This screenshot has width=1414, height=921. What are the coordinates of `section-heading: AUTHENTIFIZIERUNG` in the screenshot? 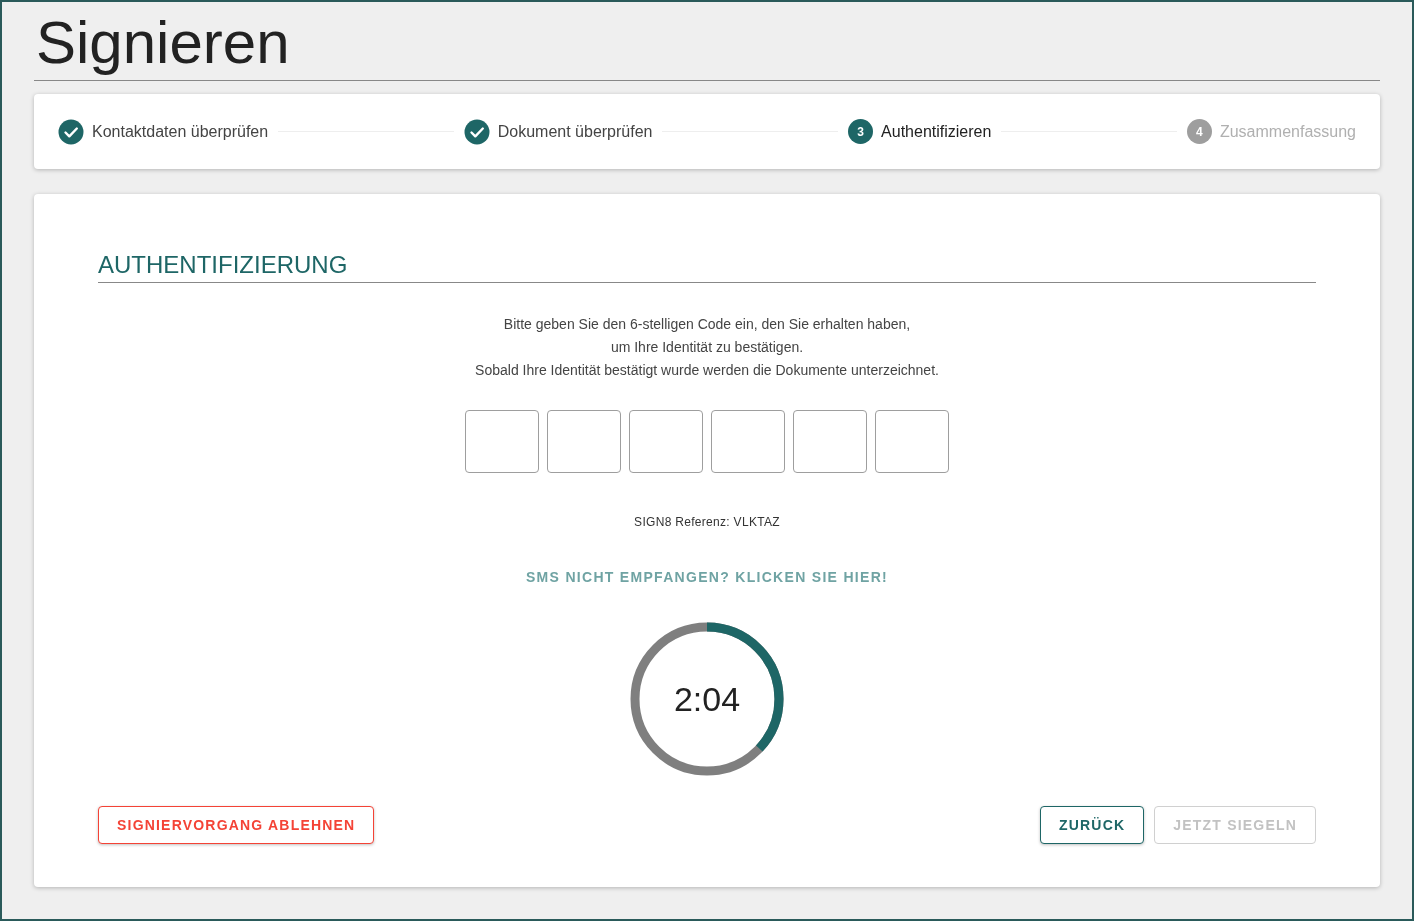 It's located at (223, 265).